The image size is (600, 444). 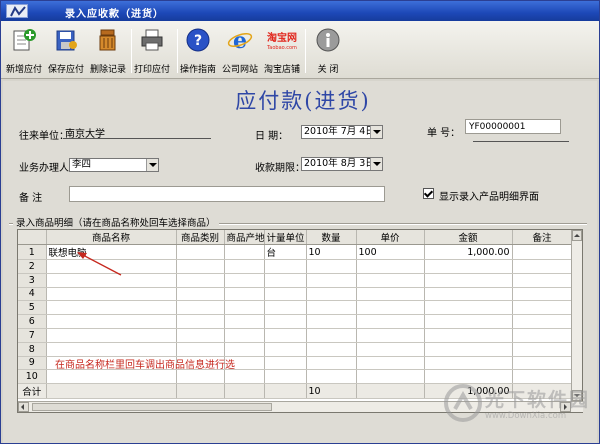 What do you see at coordinates (285, 252) in the screenshot?
I see `table-cell: 台` at bounding box center [285, 252].